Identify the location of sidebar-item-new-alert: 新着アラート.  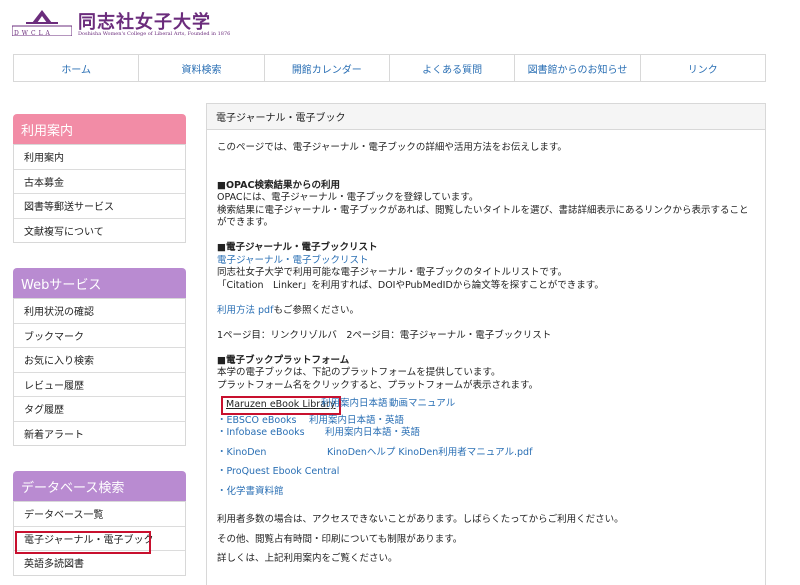
(99, 433).